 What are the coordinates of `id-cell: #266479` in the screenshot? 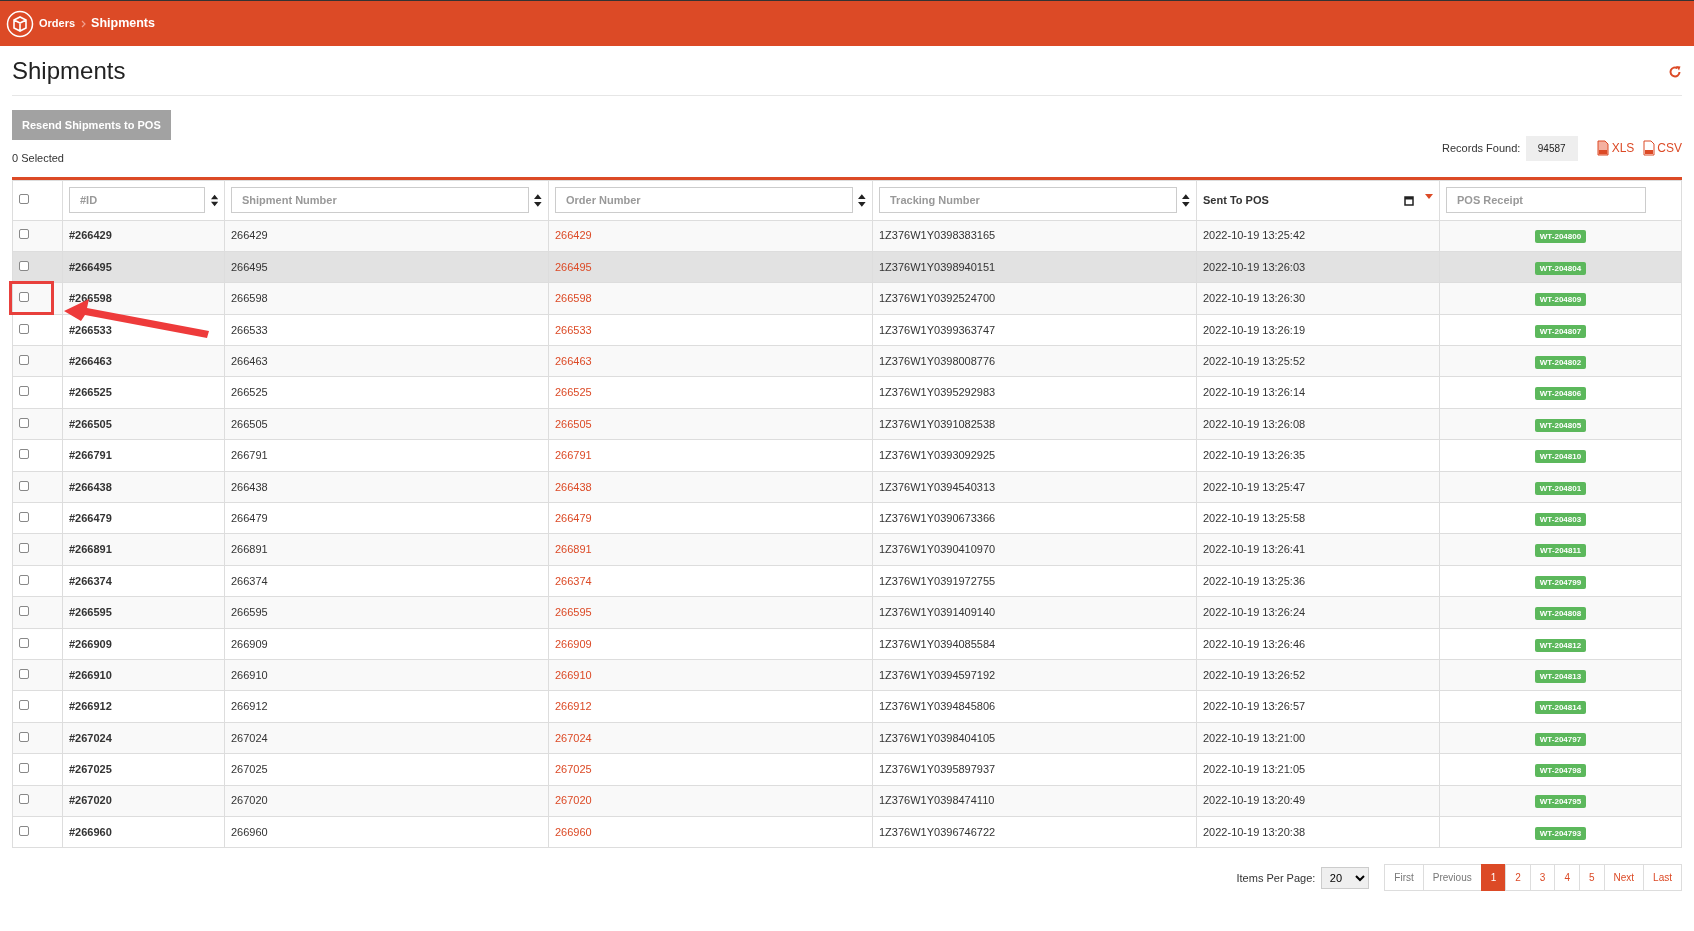 It's located at (143, 518).